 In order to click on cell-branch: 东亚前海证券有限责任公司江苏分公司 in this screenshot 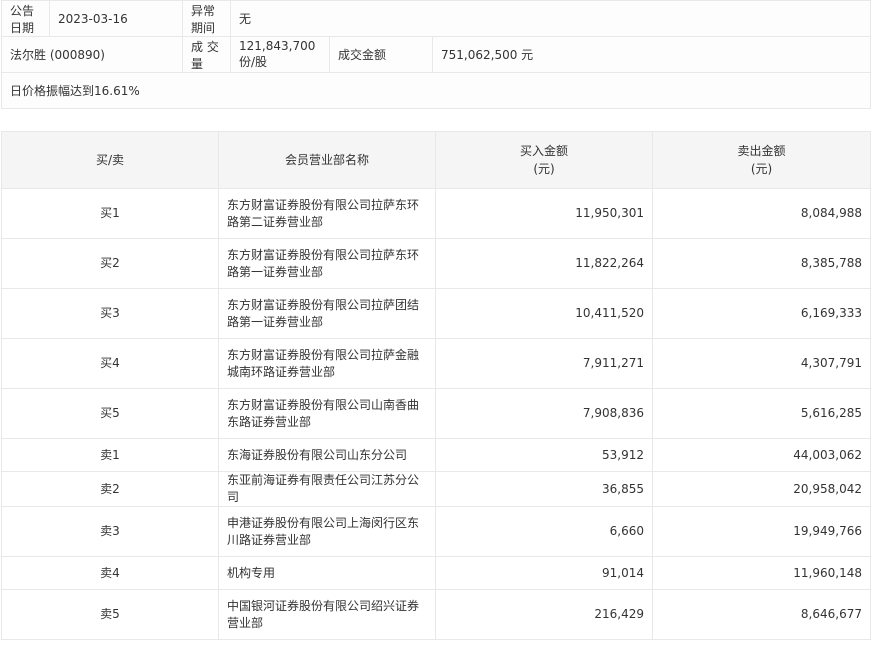, I will do `click(327, 489)`.